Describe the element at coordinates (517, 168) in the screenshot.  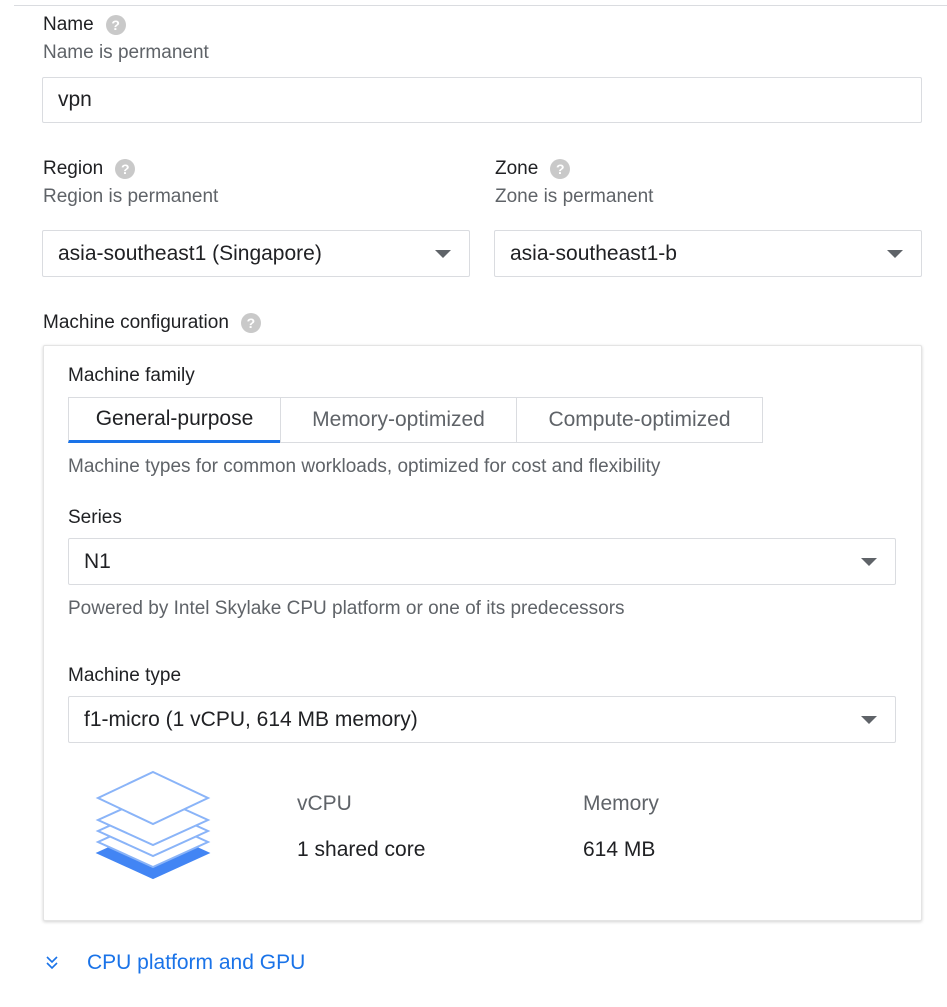
I see `zone-label-text: Zone` at that location.